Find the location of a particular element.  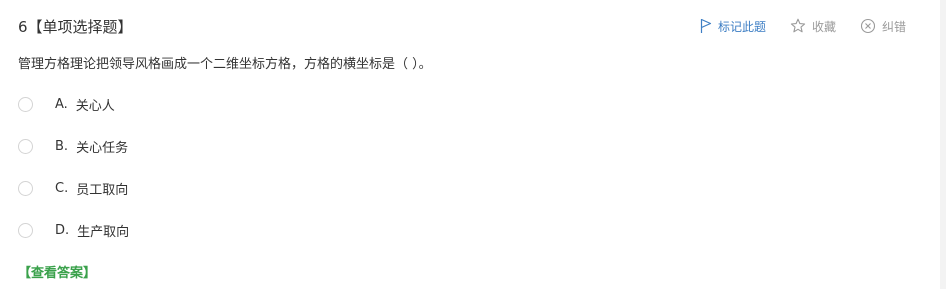

question-stem: 管理方格理论把领导风格画成一个二维坐标方格，方格的横坐标是（ ）。 is located at coordinates (225, 64).